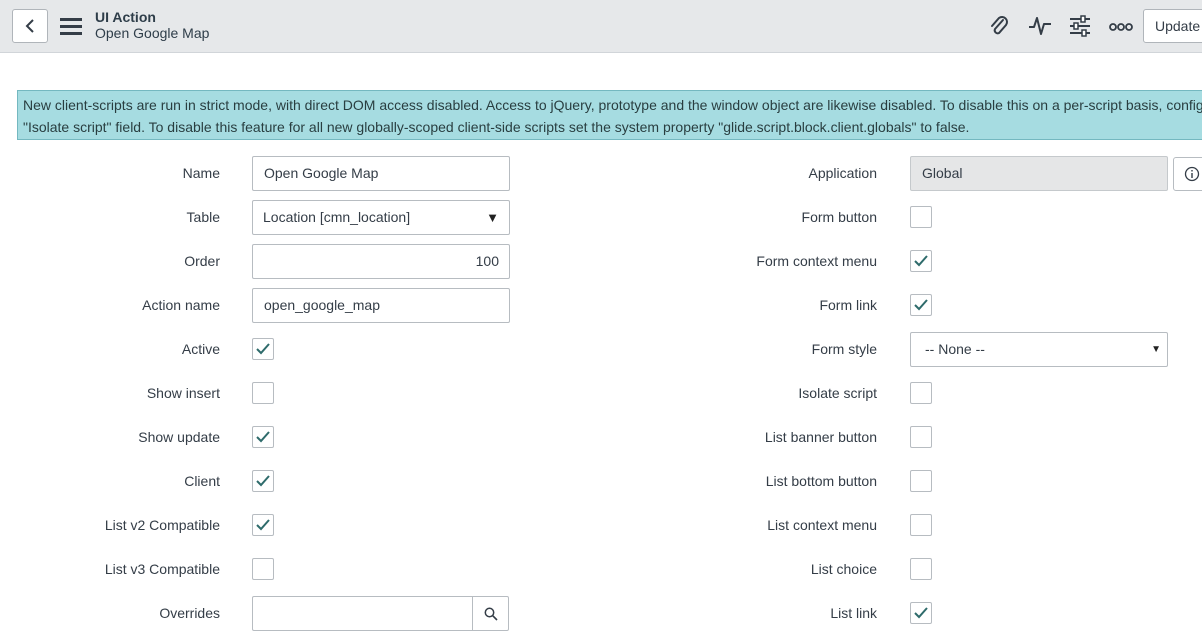  I want to click on order-label: Order, so click(202, 261).